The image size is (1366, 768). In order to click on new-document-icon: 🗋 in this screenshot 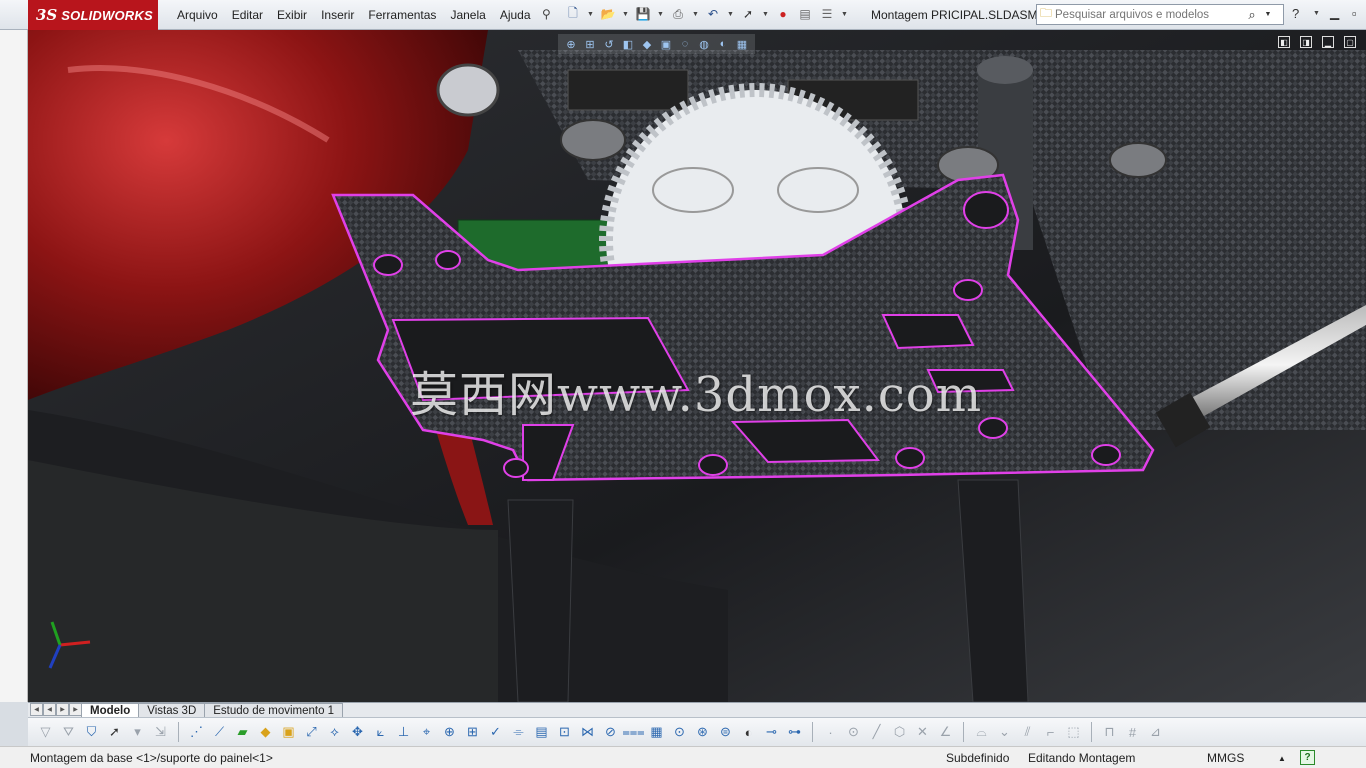, I will do `click(573, 14)`.